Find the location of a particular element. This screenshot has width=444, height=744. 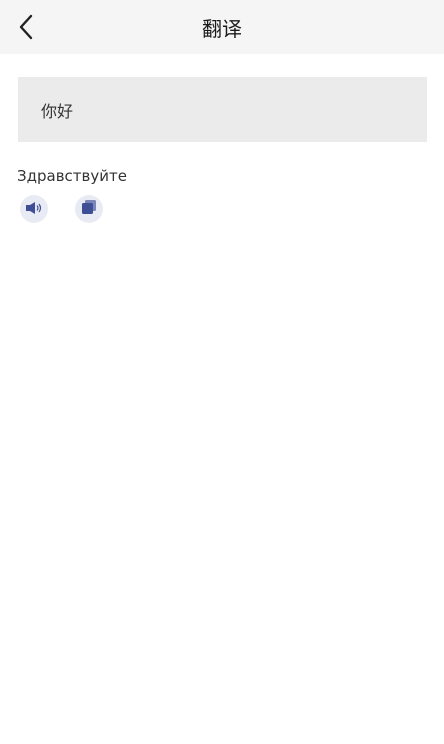

page-title: 翻译 is located at coordinates (222, 29).